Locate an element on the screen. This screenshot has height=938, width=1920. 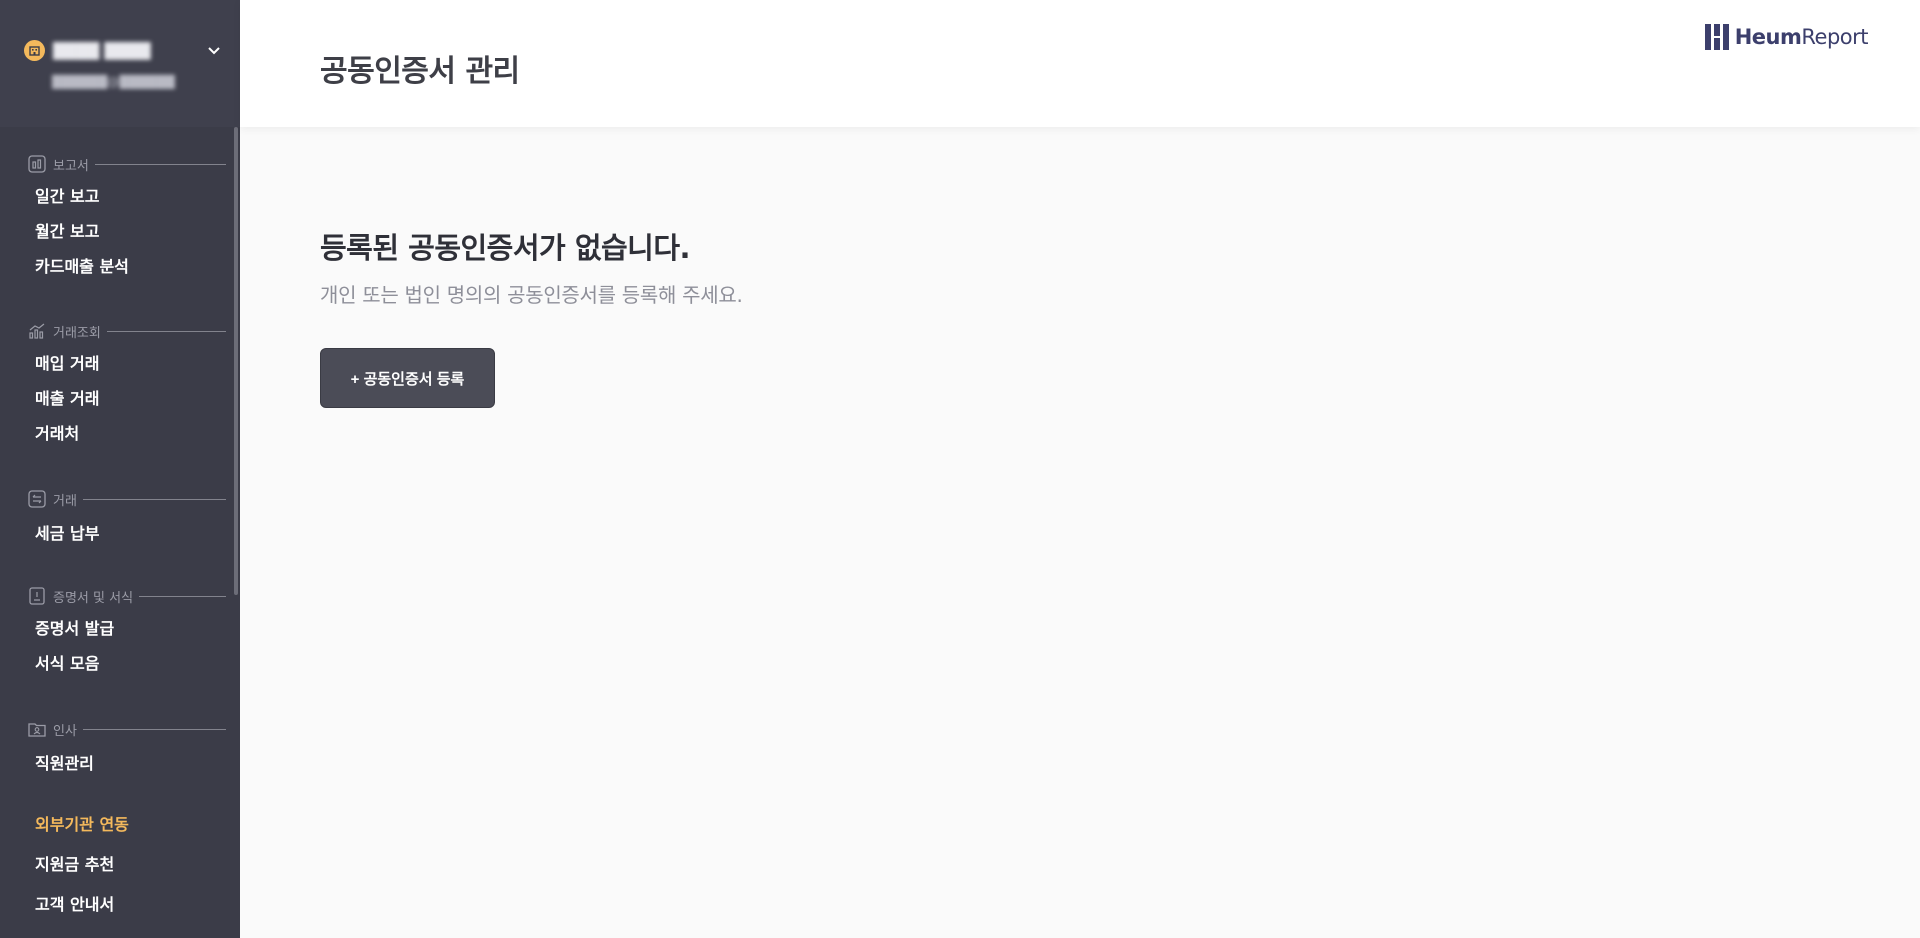
account-name: ████ ████ is located at coordinates (102, 50).